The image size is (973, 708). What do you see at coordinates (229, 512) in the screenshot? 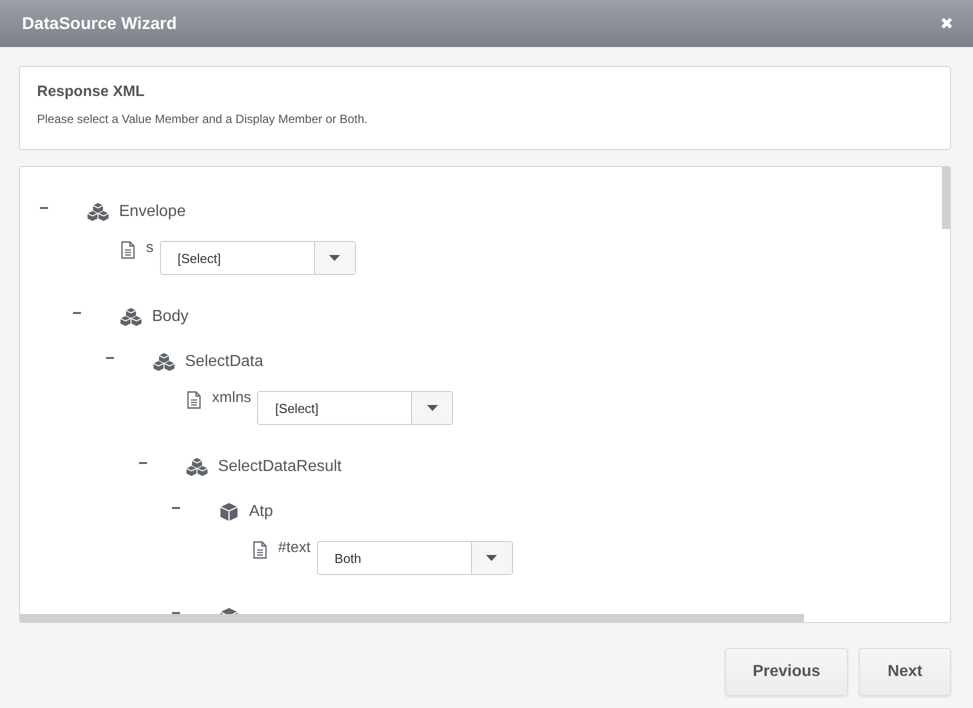
I see `cube-icon` at bounding box center [229, 512].